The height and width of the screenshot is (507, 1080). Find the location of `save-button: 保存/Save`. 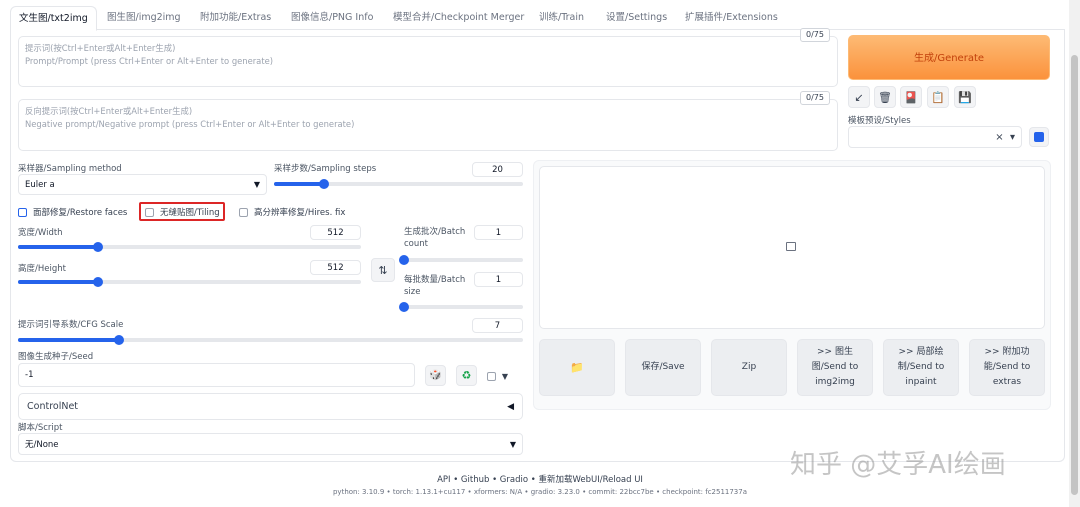

save-button: 保存/Save is located at coordinates (663, 367).